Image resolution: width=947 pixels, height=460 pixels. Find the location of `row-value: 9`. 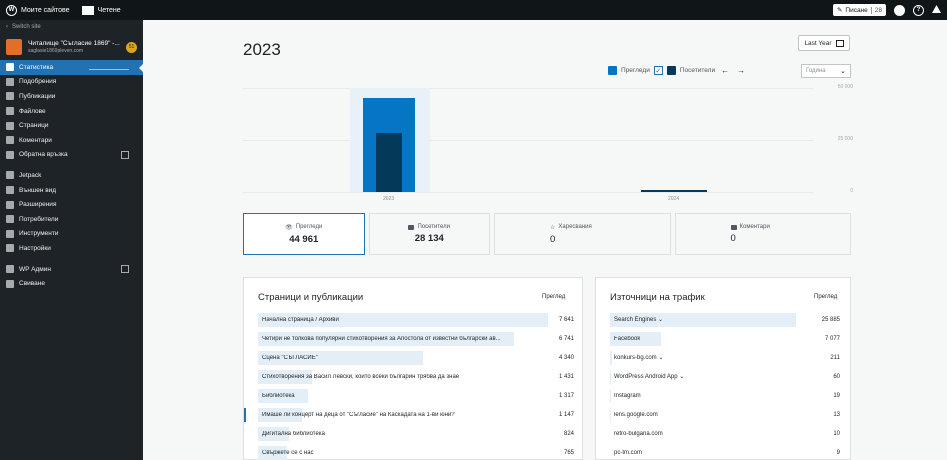

row-value: 9 is located at coordinates (838, 452).